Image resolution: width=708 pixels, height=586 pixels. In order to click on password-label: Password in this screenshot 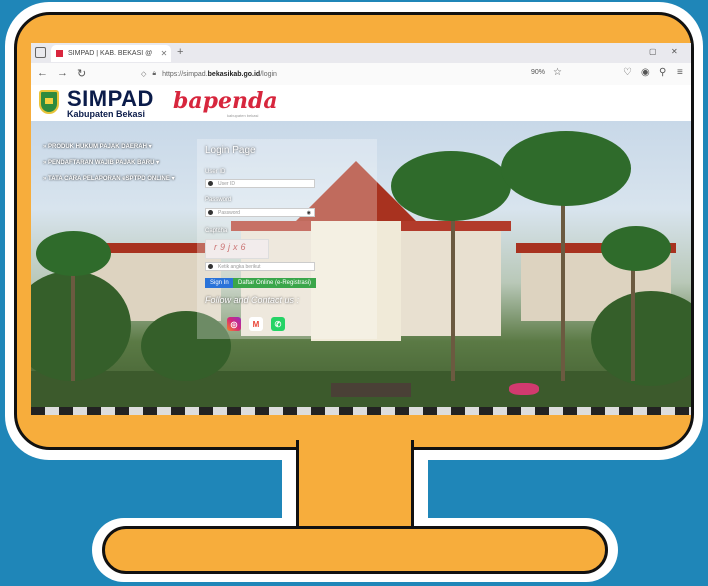, I will do `click(218, 200)`.